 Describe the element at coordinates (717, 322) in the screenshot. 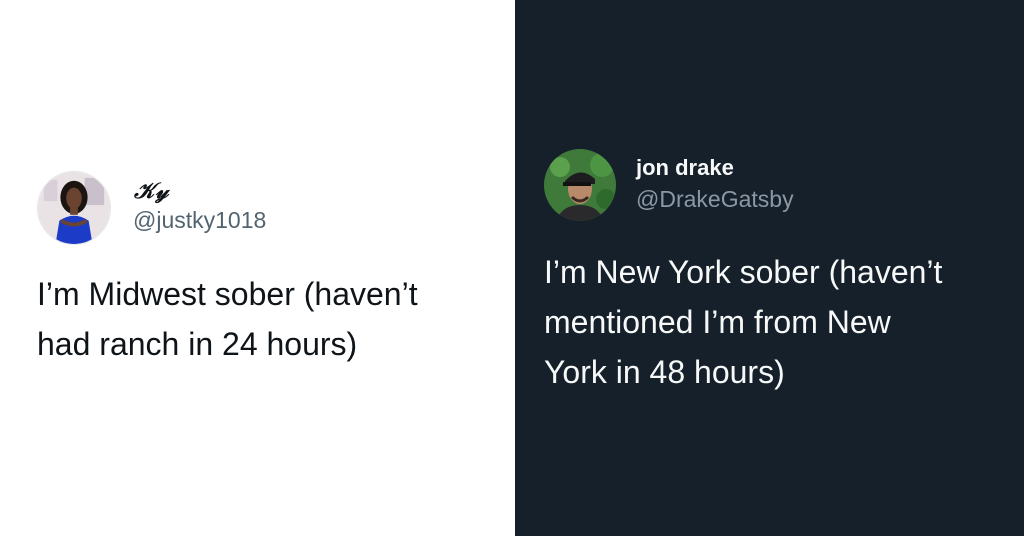

I see `tweet-line: mentioned I’m from New` at that location.